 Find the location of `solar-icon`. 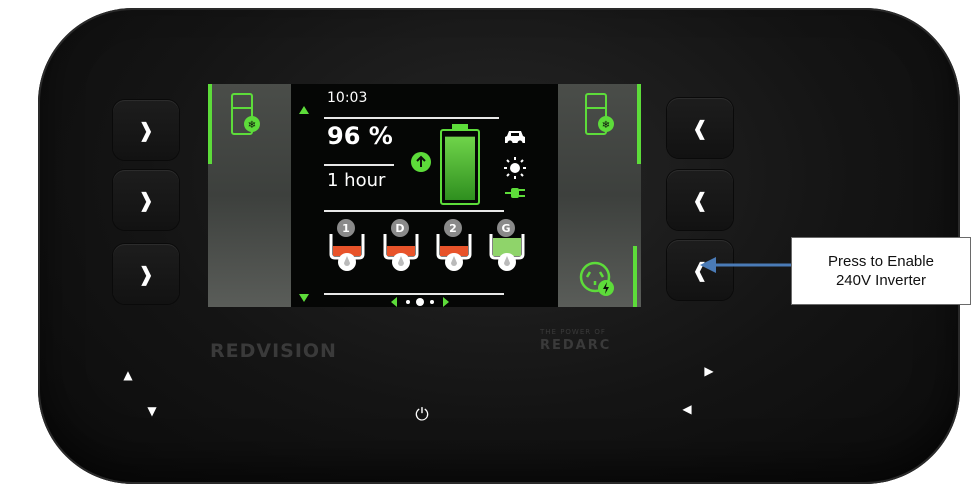

solar-icon is located at coordinates (515, 168).